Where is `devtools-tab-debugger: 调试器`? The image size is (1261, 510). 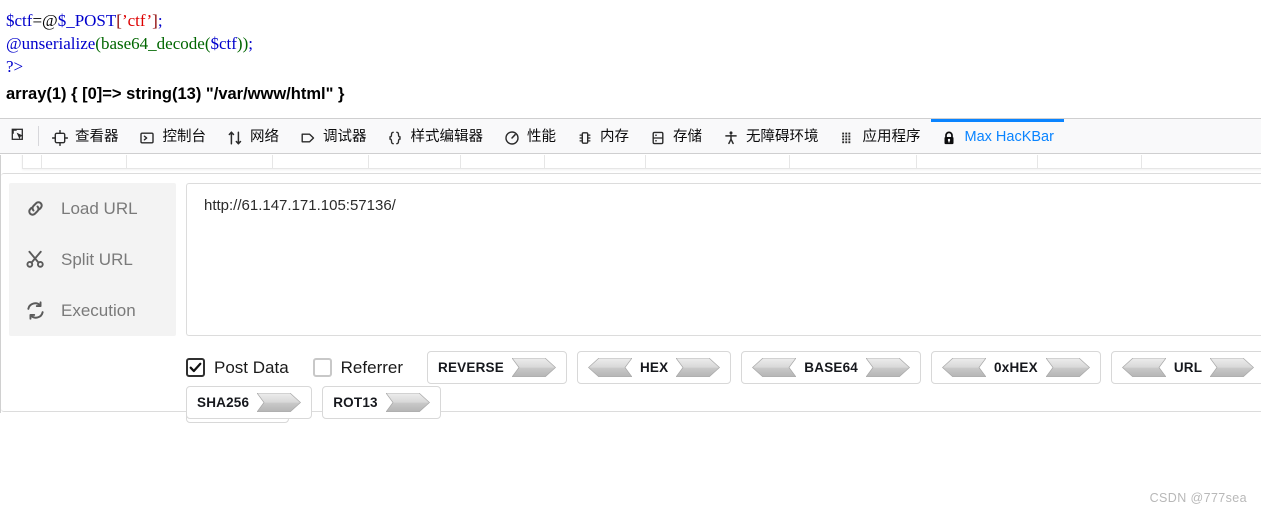
devtools-tab-debugger: 调试器 is located at coordinates (333, 136).